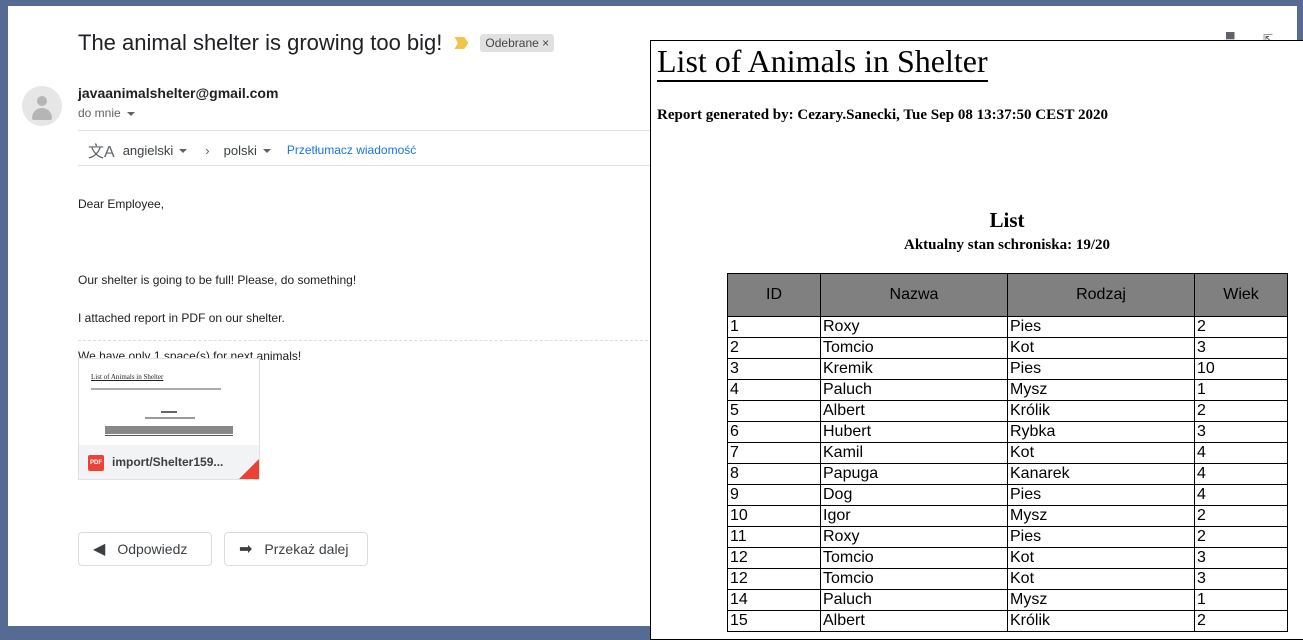 This screenshot has height=640, width=1303. Describe the element at coordinates (774, 600) in the screenshot. I see `table-cell: 14` at that location.